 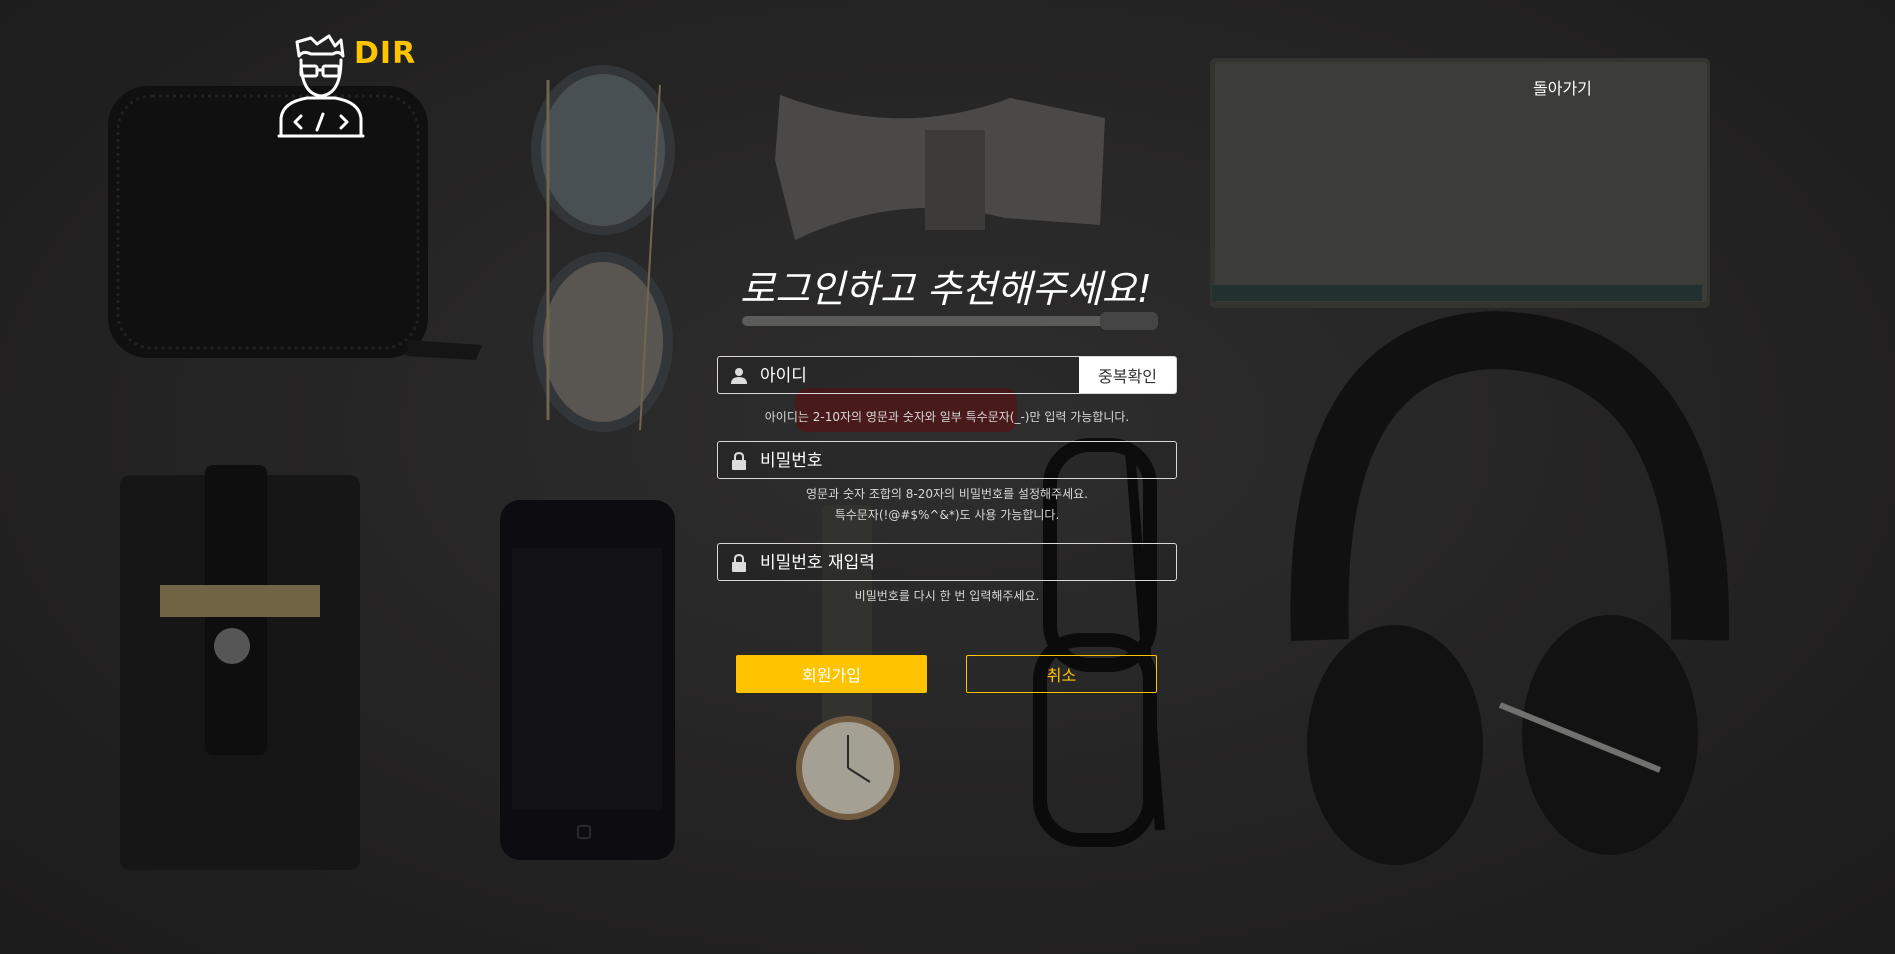 I want to click on password-hint-line-2: 특수문자(!@#$%^&*)도 사용 가능합니다., so click(x=947, y=515).